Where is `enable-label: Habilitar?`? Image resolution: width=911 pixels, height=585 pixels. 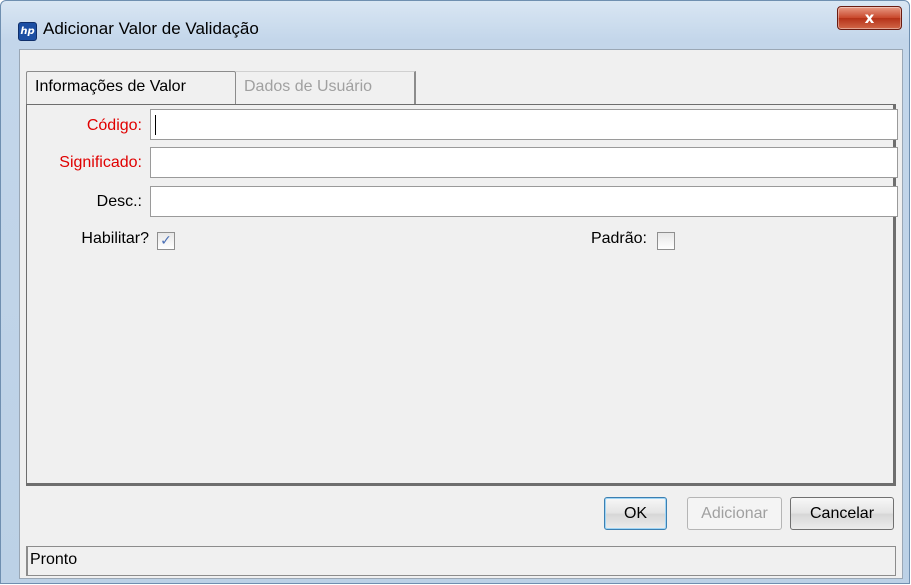
enable-label: Habilitar? is located at coordinates (115, 238).